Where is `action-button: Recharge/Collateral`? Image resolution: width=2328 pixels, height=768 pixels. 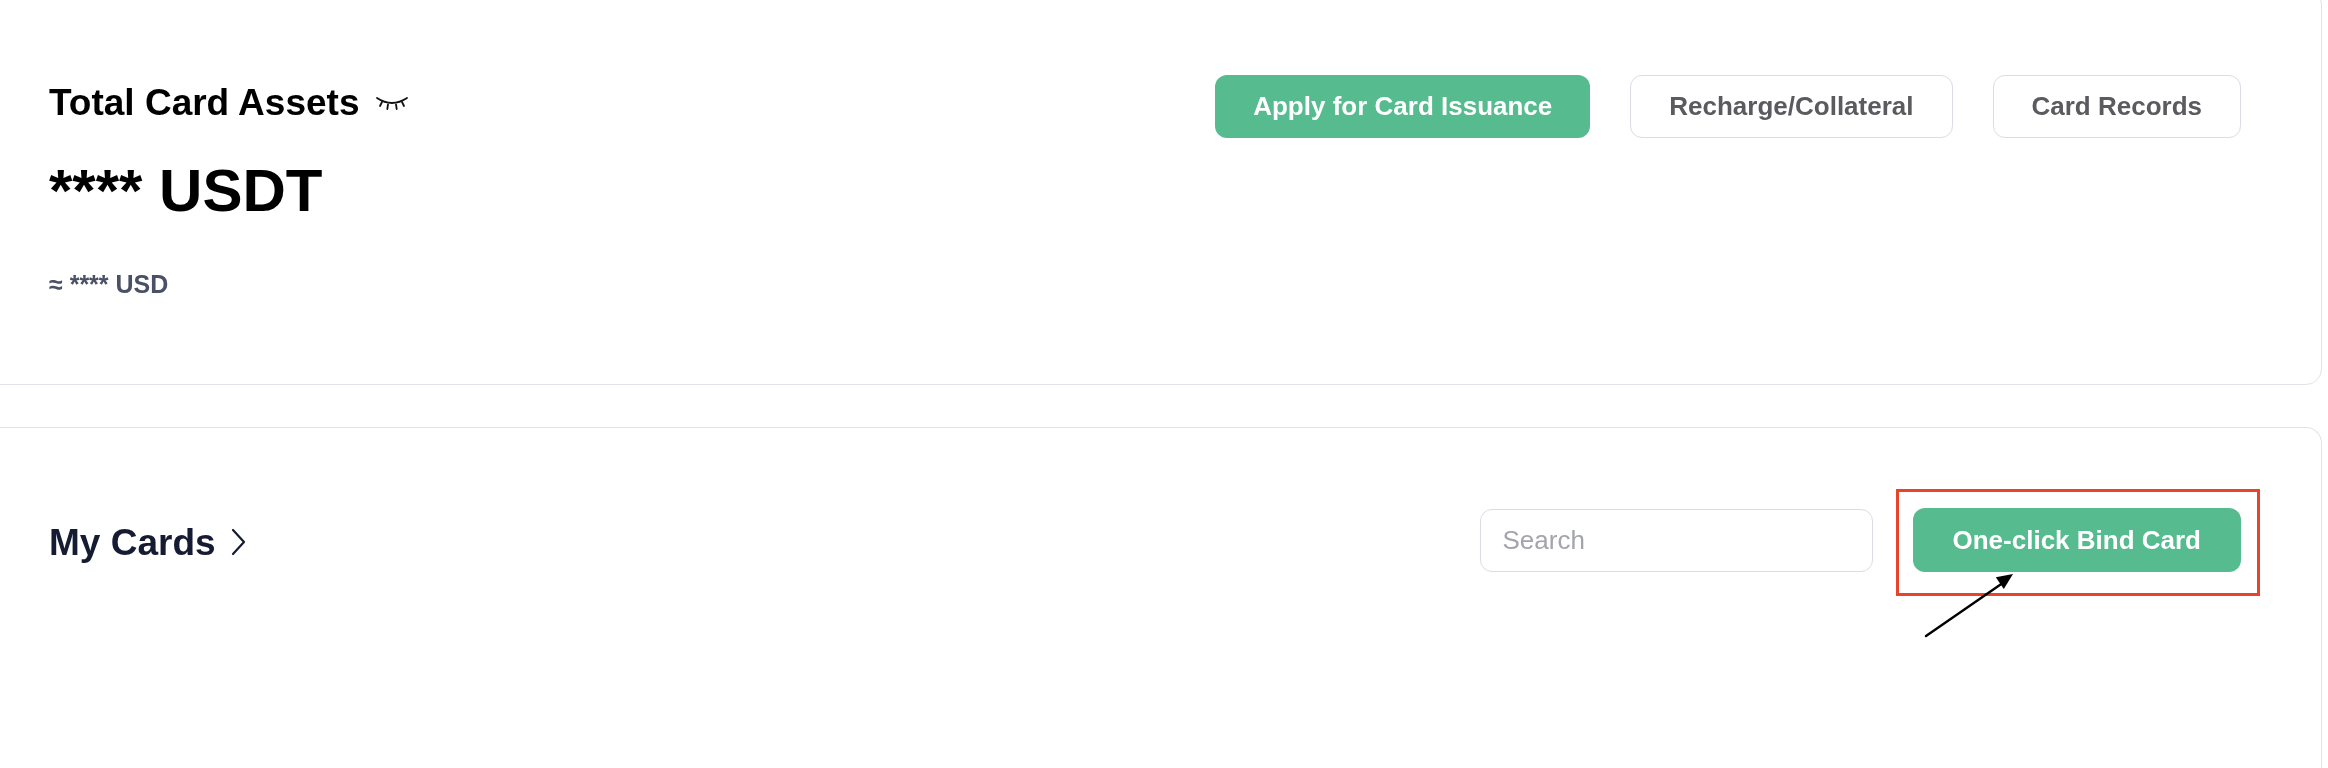
action-button: Recharge/Collateral is located at coordinates (1791, 106).